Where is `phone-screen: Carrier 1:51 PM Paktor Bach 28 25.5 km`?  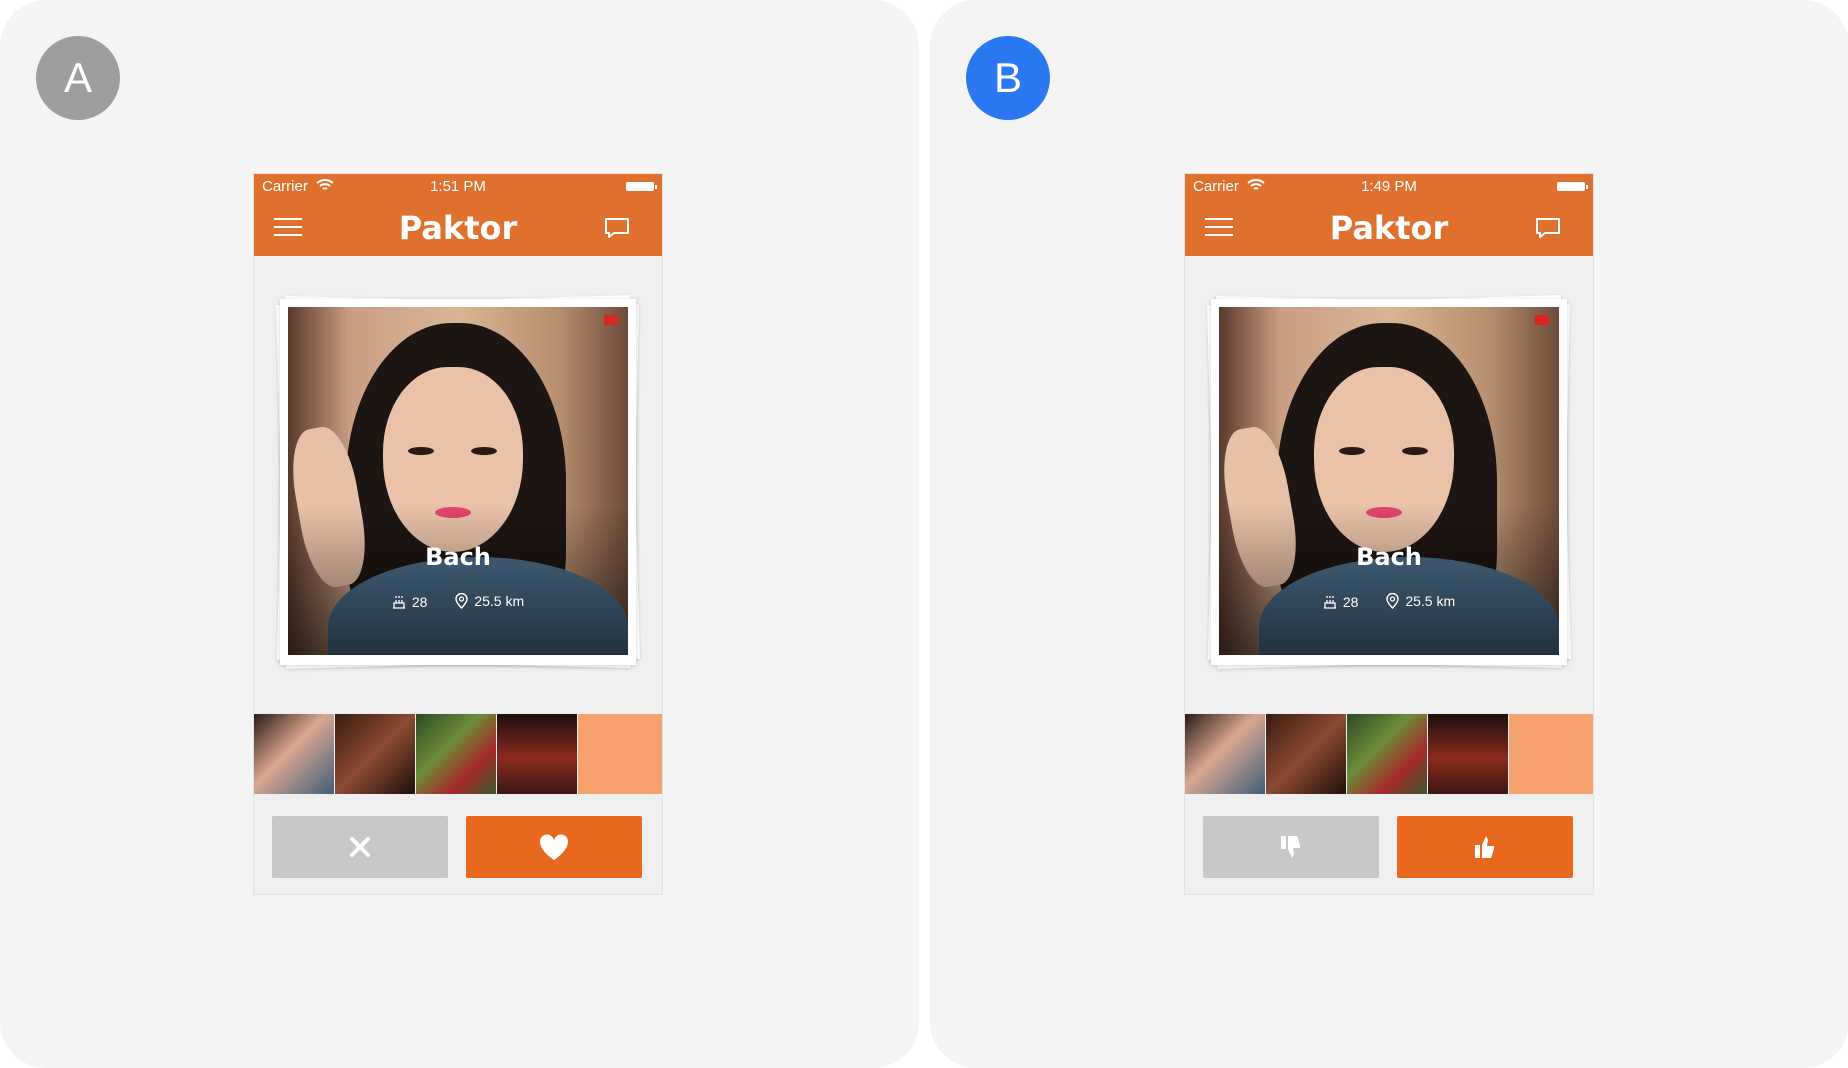
phone-screen: Carrier 1:51 PM Paktor Bach 28 25.5 km is located at coordinates (458, 534).